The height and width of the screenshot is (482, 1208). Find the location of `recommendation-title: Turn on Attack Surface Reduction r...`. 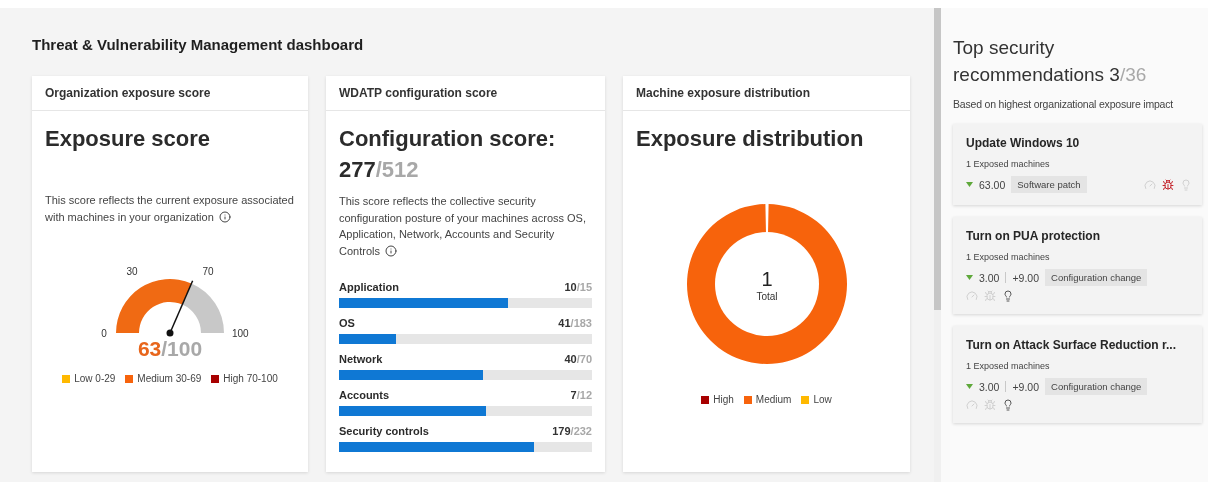

recommendation-title: Turn on Attack Surface Reduction r... is located at coordinates (1072, 345).